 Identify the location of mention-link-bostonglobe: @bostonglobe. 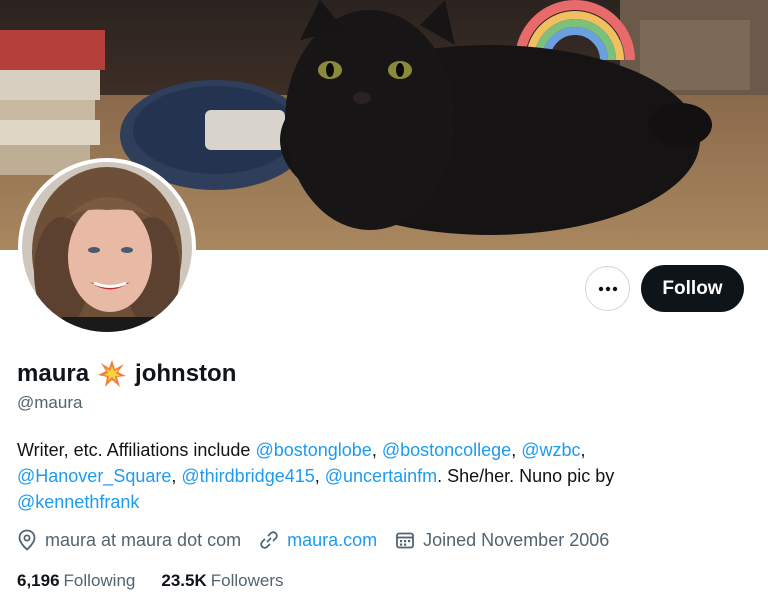
(313, 450).